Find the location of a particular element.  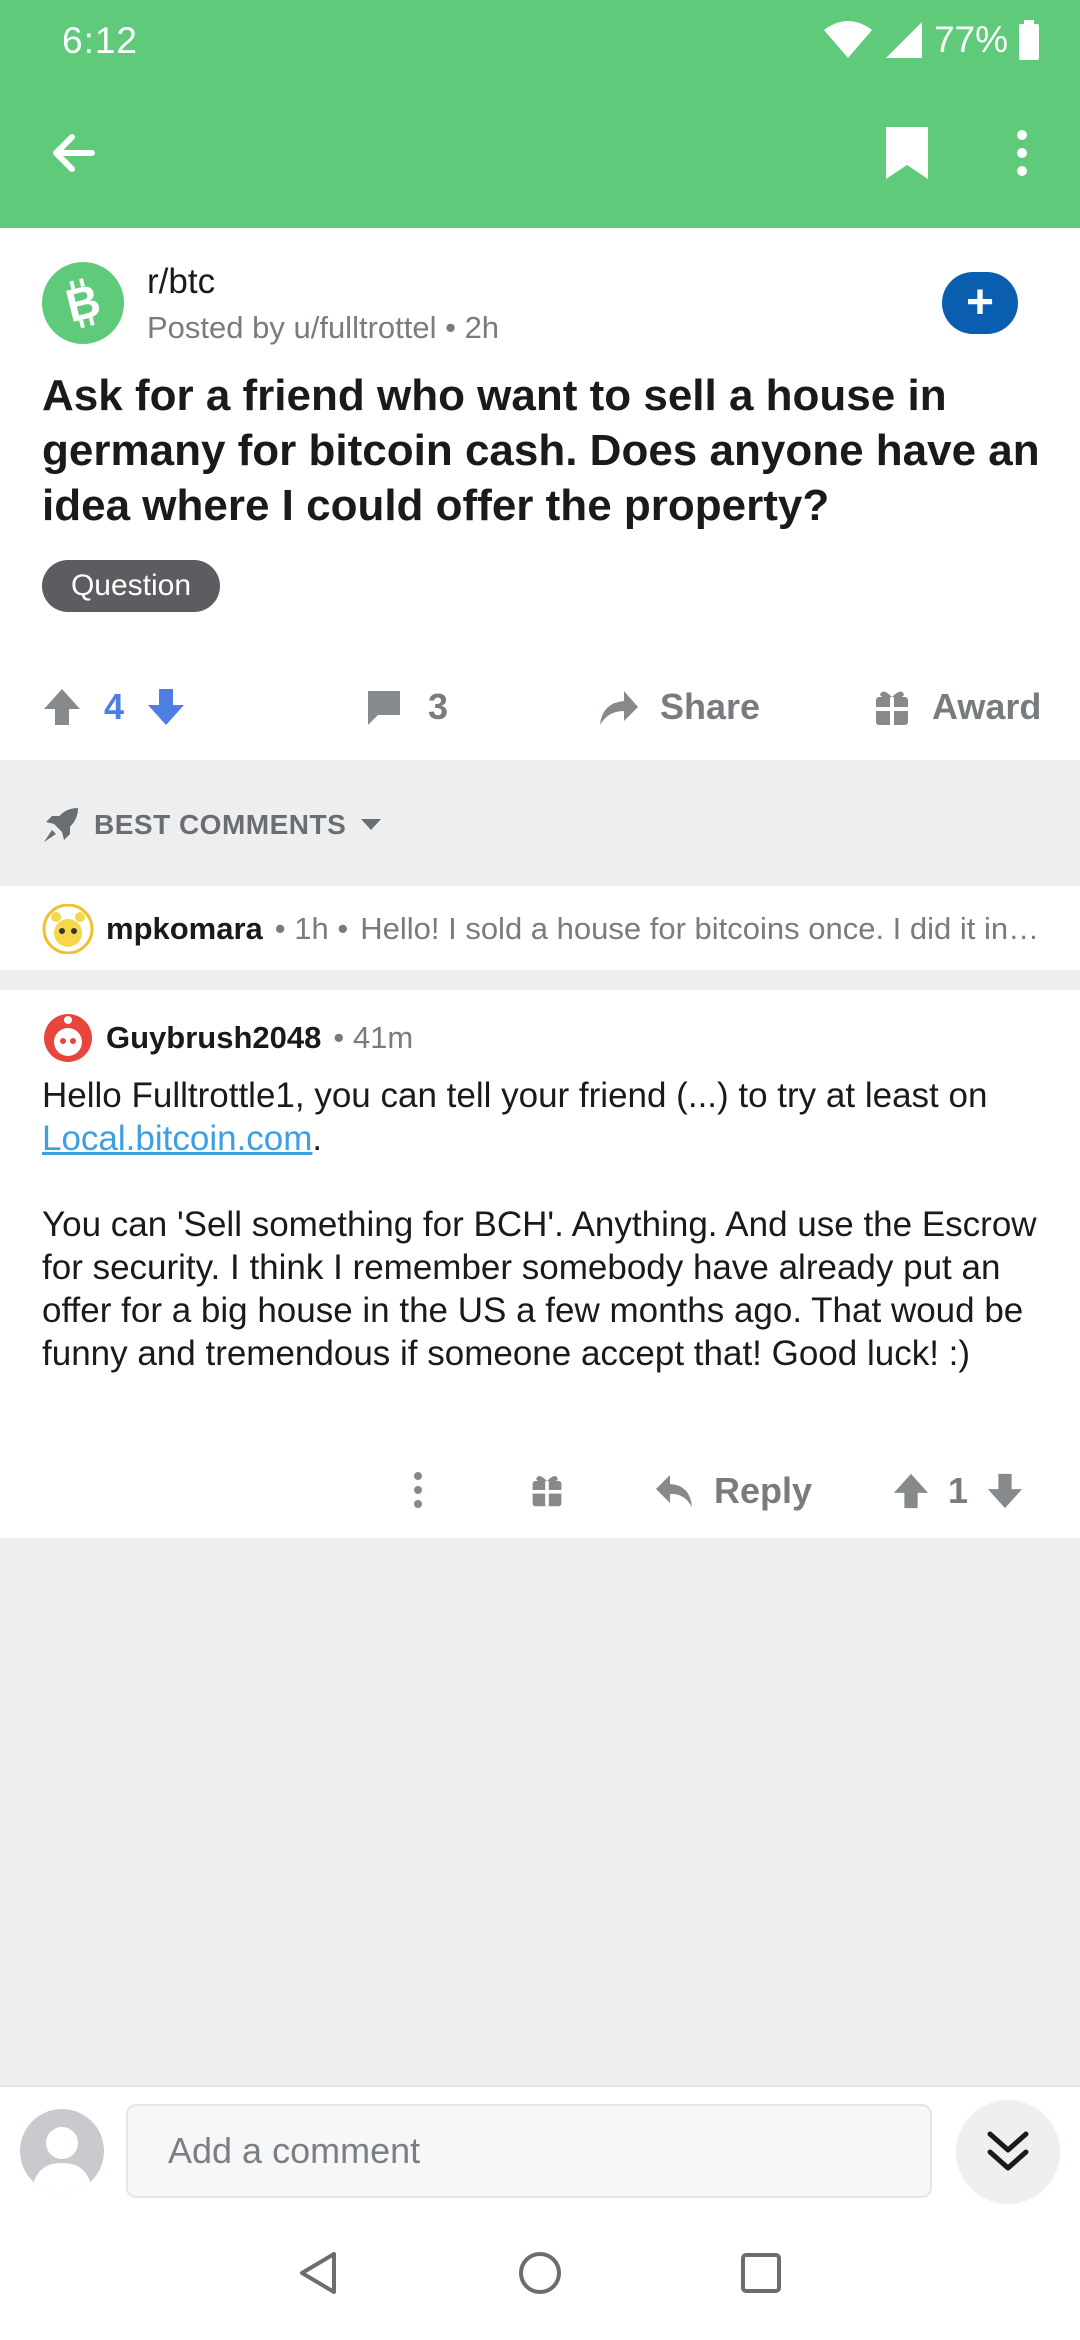

comment-author: mpkomara is located at coordinates (184, 929).